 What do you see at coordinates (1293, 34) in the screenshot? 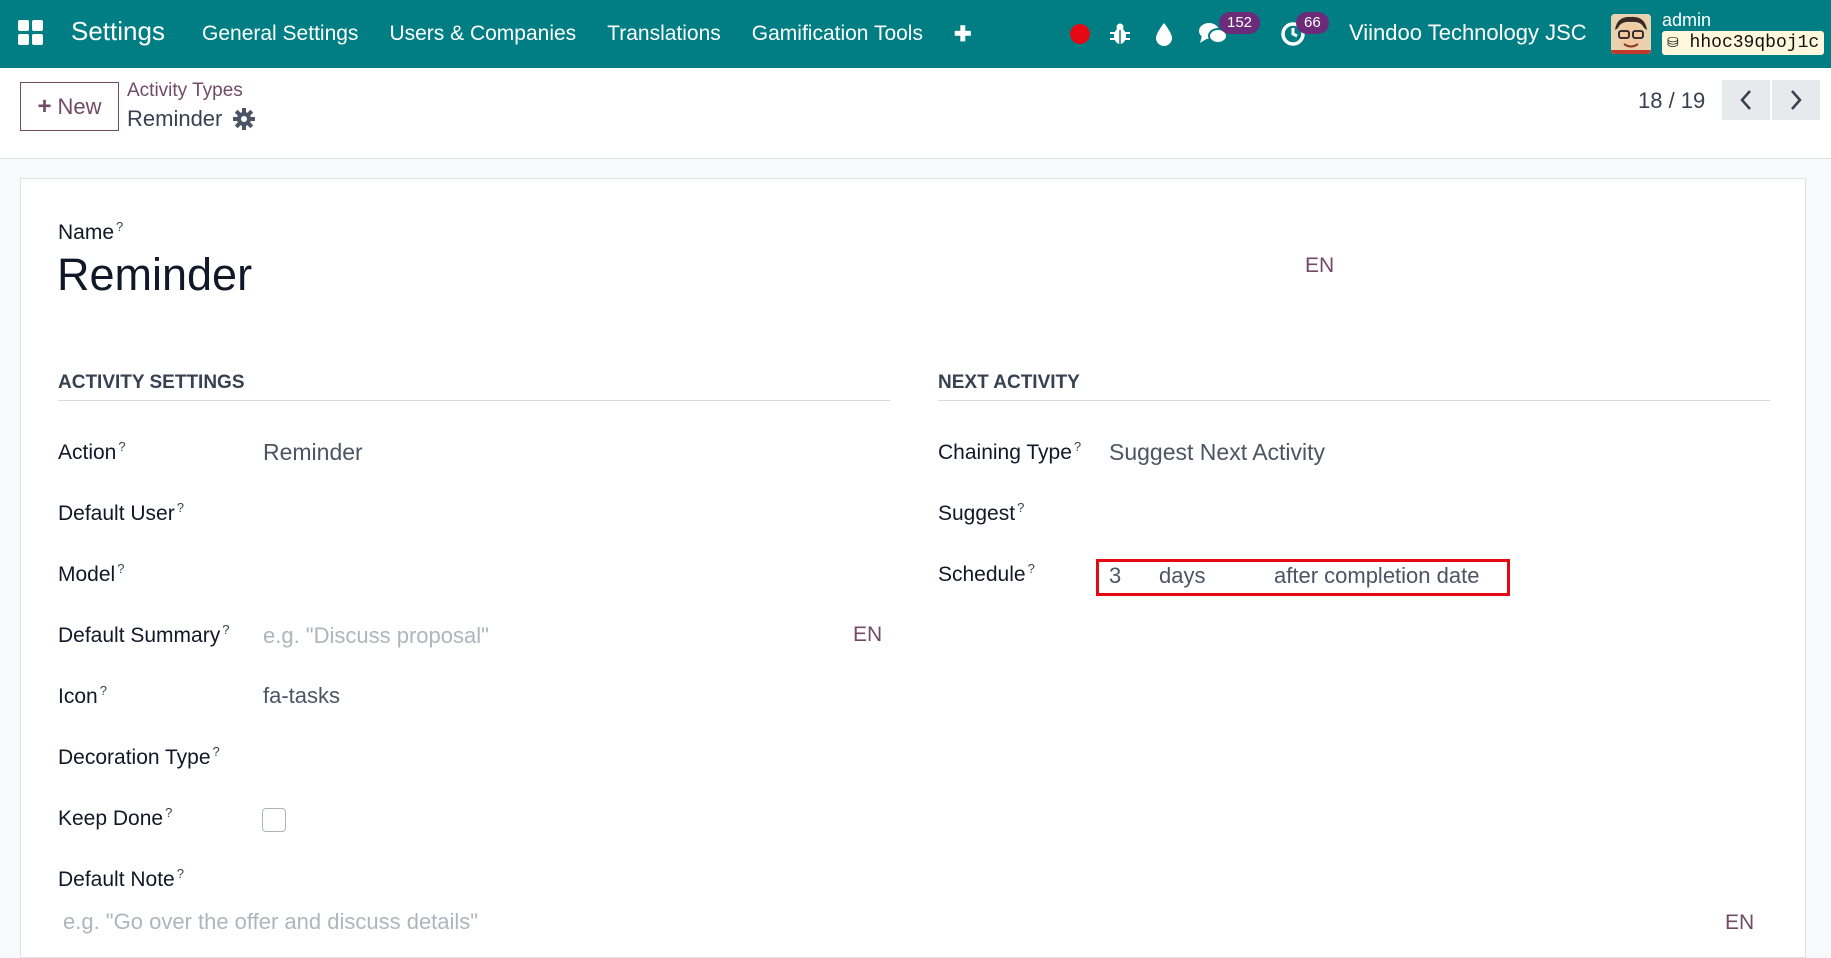
I see `activities-clock-icon` at bounding box center [1293, 34].